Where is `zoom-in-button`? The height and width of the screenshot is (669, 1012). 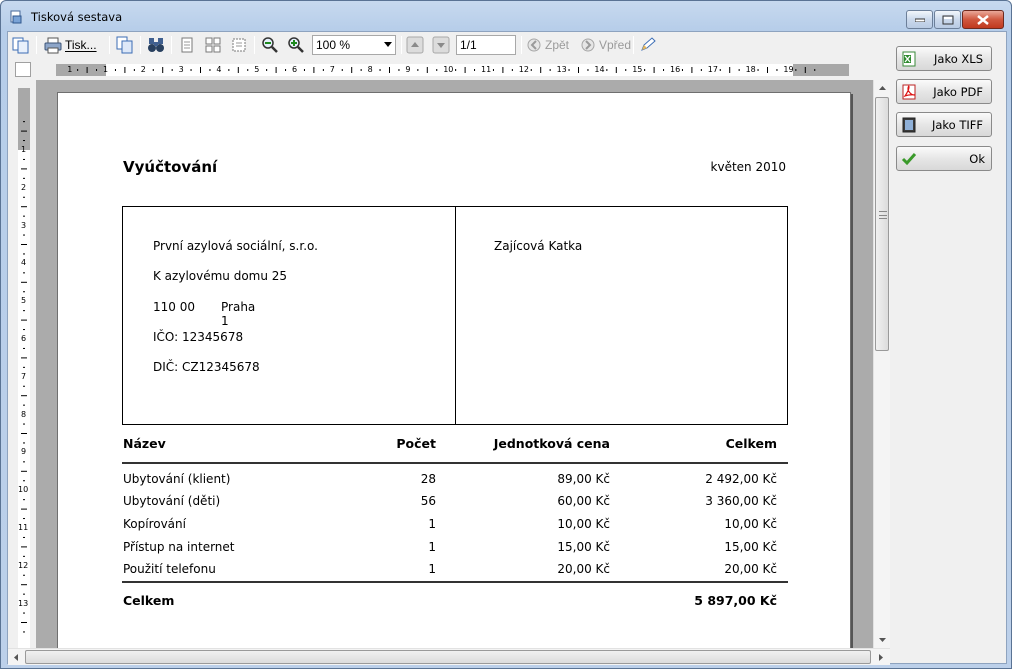 zoom-in-button is located at coordinates (296, 45).